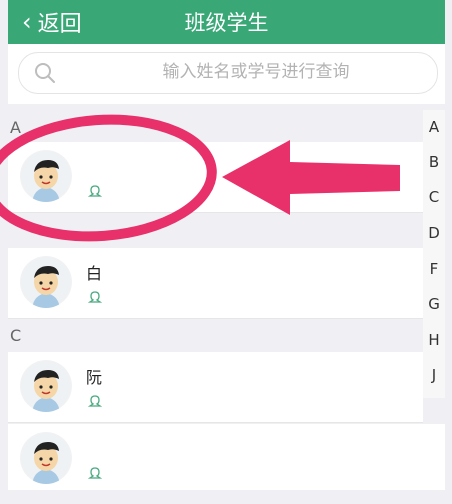 This screenshot has height=504, width=452. Describe the element at coordinates (434, 162) in the screenshot. I see `index-letter: B` at that location.